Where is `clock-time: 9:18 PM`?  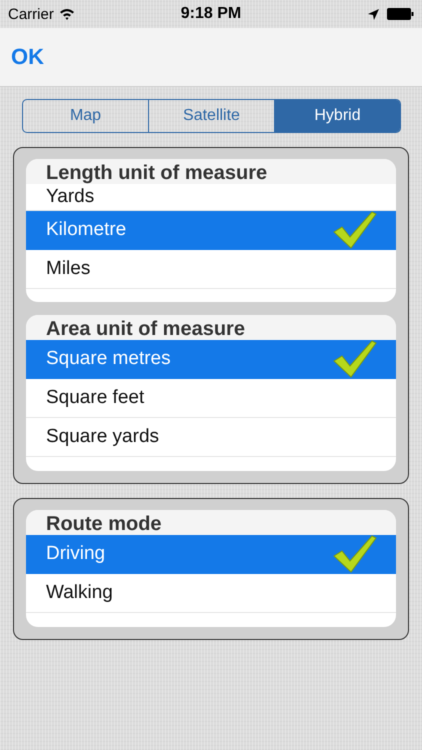 clock-time: 9:18 PM is located at coordinates (211, 14).